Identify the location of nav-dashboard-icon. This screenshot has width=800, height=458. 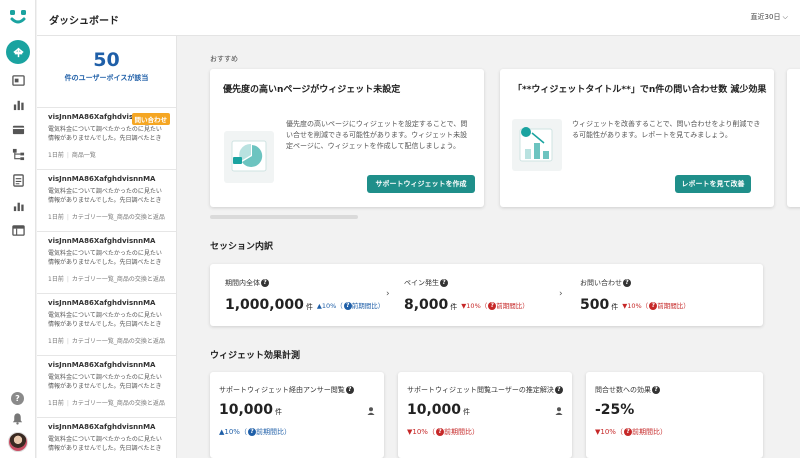
(18, 52).